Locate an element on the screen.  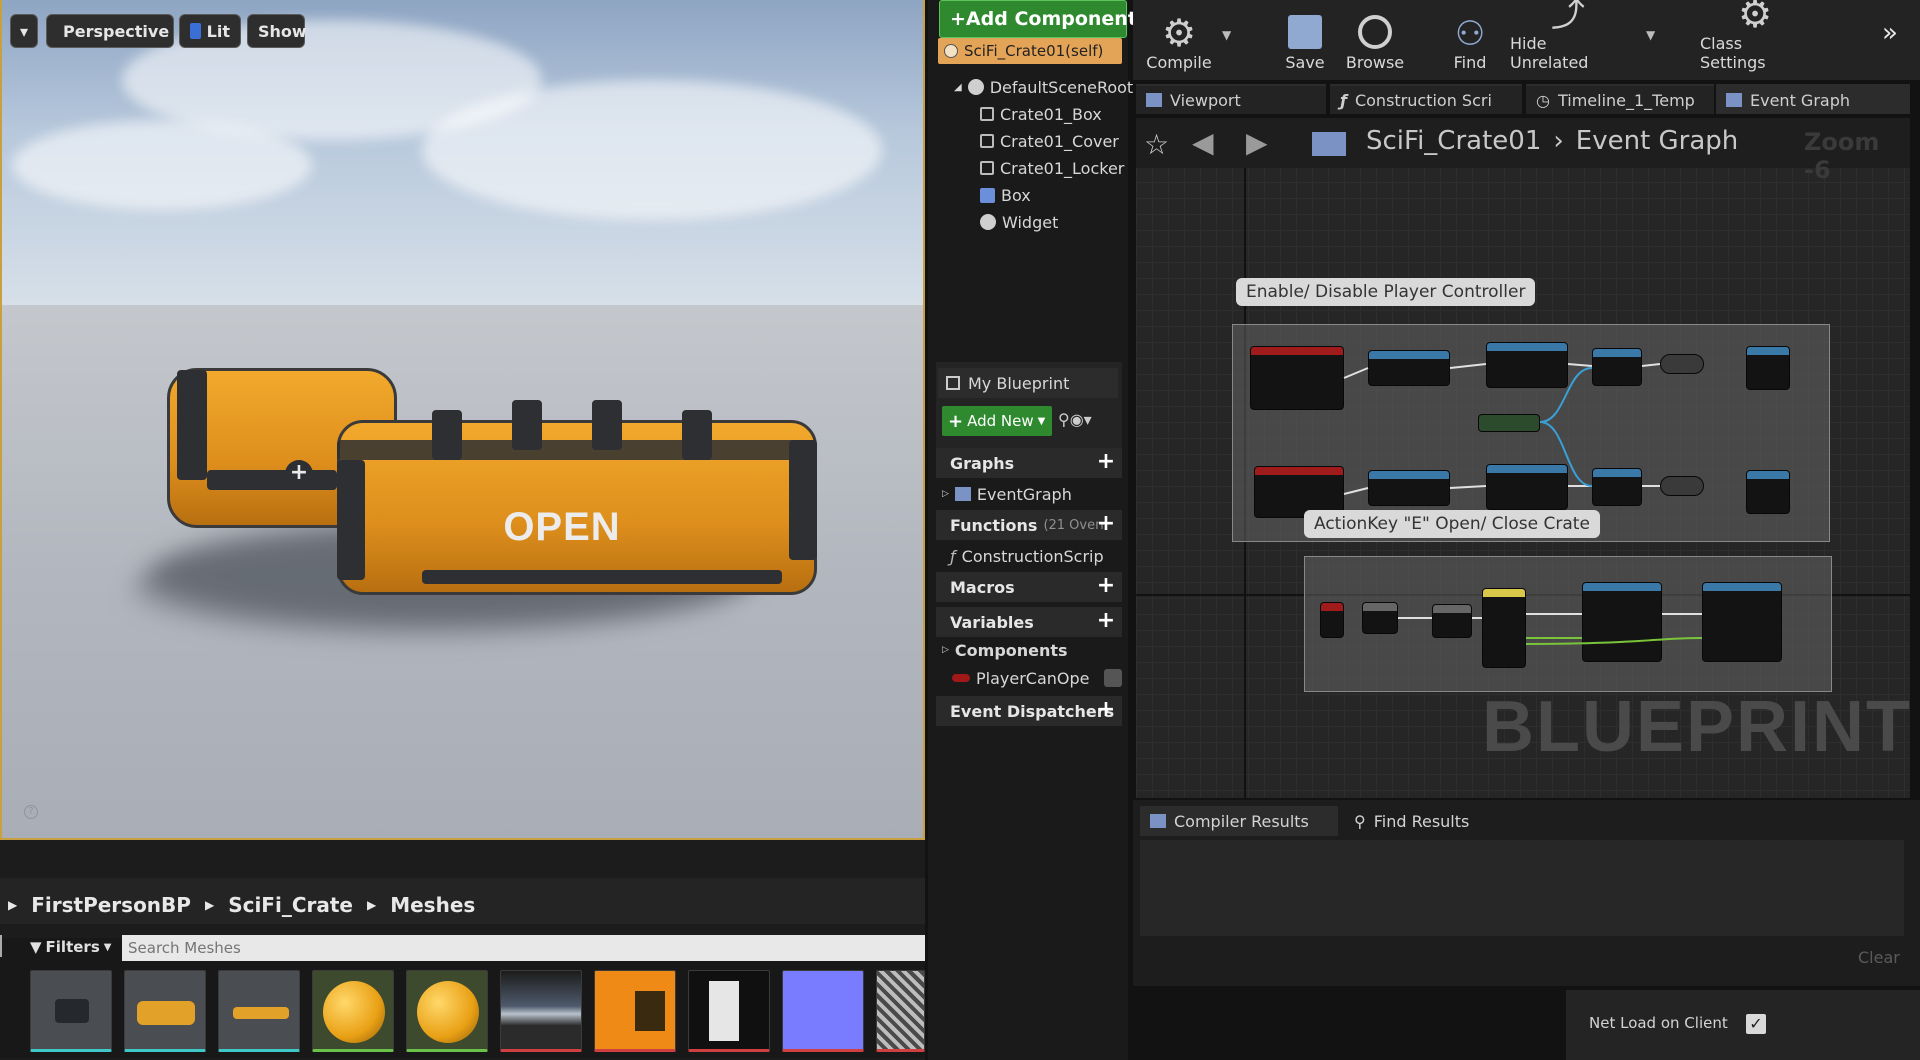
section-event-dispatchers: Event Dispatchers + is located at coordinates (1029, 711).